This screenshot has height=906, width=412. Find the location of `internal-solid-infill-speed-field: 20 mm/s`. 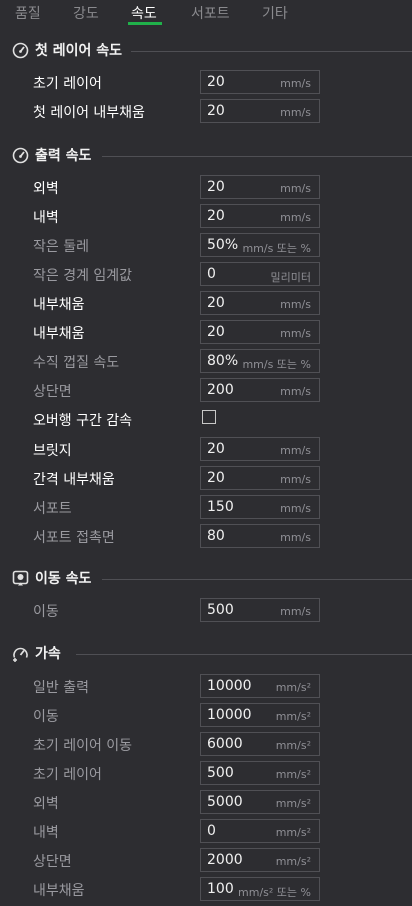

internal-solid-infill-speed-field: 20 mm/s is located at coordinates (260, 332).